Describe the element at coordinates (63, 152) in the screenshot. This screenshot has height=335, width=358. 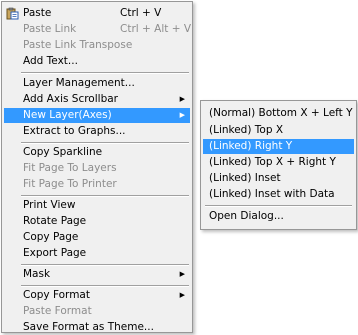
I see `menu-item-label: Copy Sparkline` at that location.